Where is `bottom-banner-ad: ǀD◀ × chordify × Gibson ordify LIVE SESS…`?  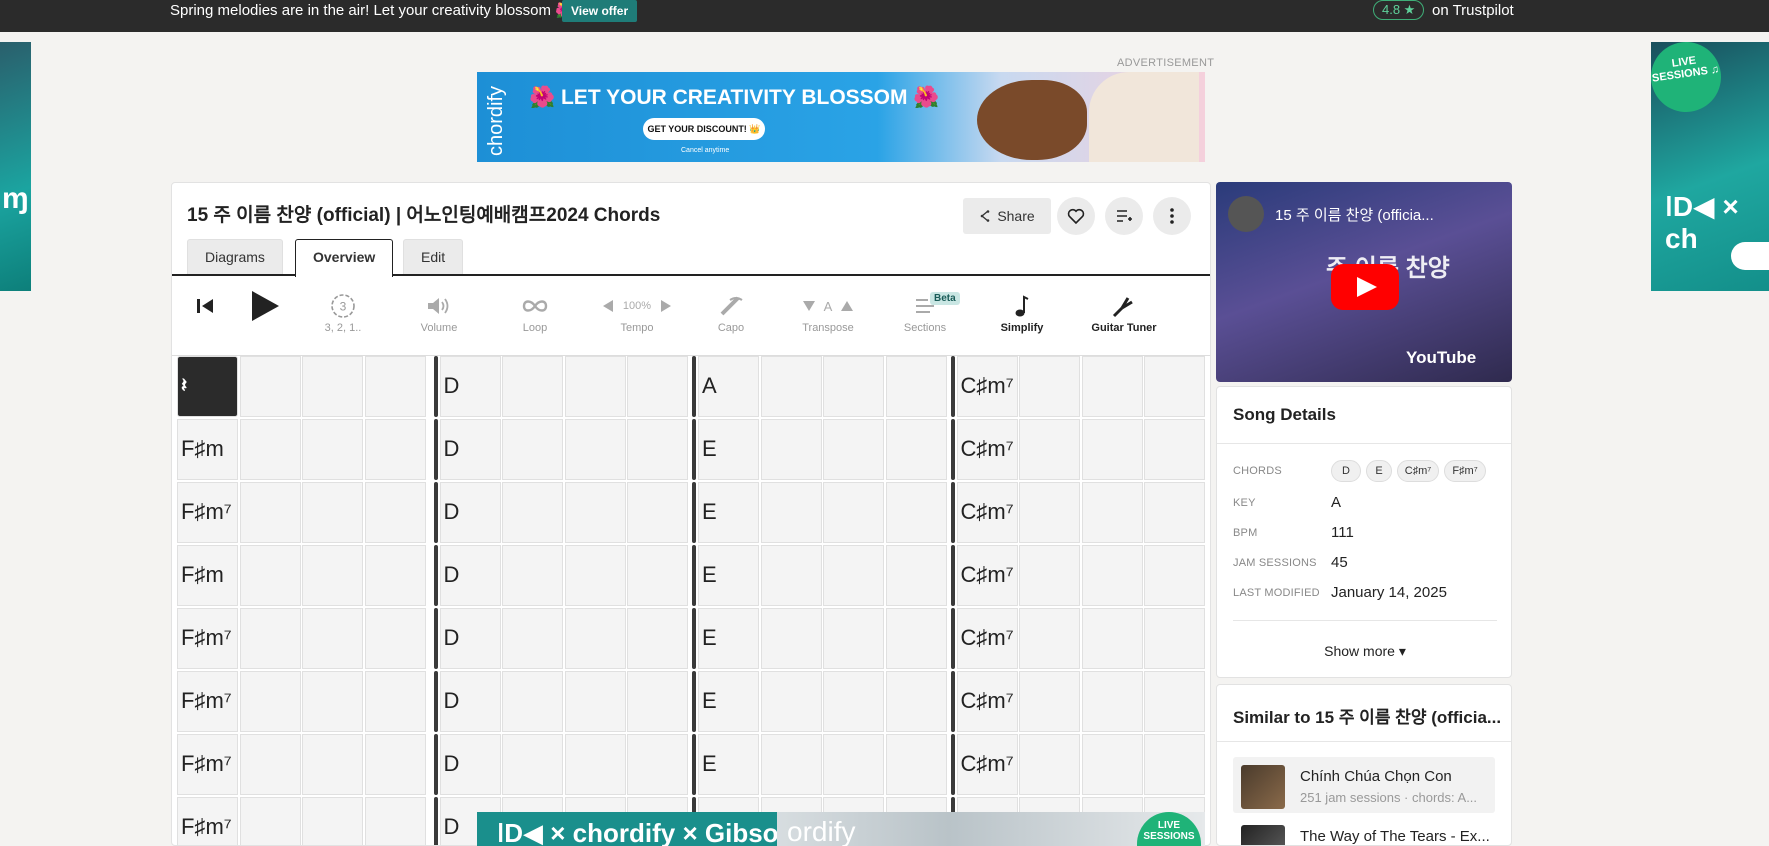 bottom-banner-ad: ǀD◀ × chordify × Gibson ordify LIVE SESS… is located at coordinates (841, 829).